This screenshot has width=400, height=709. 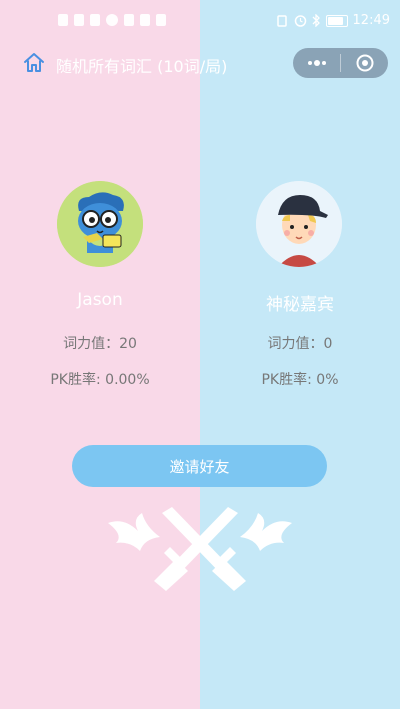 I want to click on crossed-swords-icon, so click(x=200, y=549).